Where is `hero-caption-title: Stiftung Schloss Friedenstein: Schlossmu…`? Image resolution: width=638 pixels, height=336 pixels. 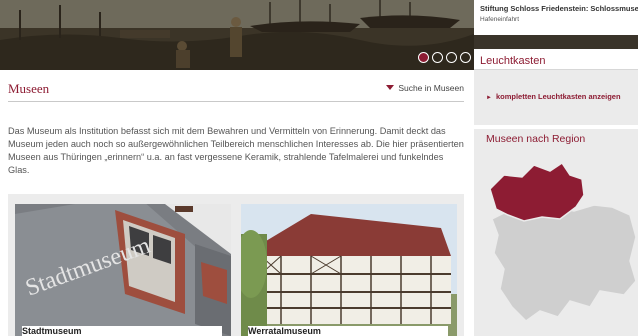 hero-caption-title: Stiftung Schloss Friedenstein: Schlossmu… is located at coordinates (559, 8).